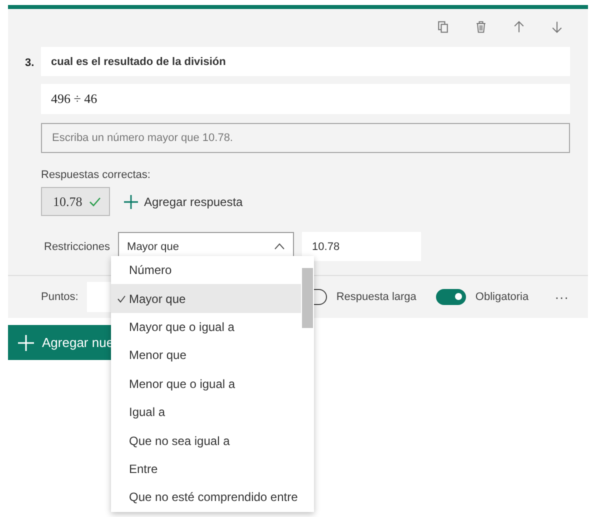  What do you see at coordinates (362, 246) in the screenshot?
I see `restriction-value-field: 10.78` at bounding box center [362, 246].